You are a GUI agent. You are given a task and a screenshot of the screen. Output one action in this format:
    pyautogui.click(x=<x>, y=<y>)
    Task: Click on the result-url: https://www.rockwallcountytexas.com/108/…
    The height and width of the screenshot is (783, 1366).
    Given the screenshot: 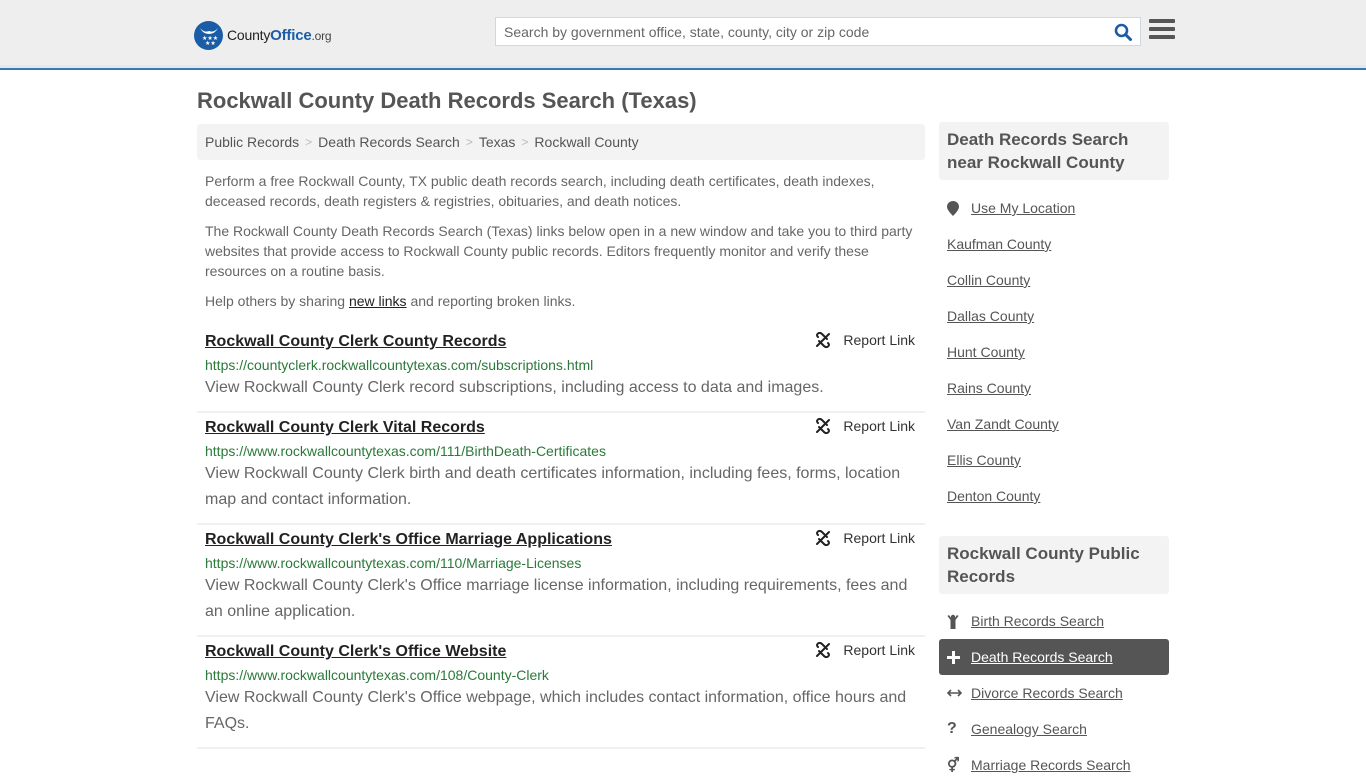 What is the action you would take?
    pyautogui.click(x=377, y=675)
    